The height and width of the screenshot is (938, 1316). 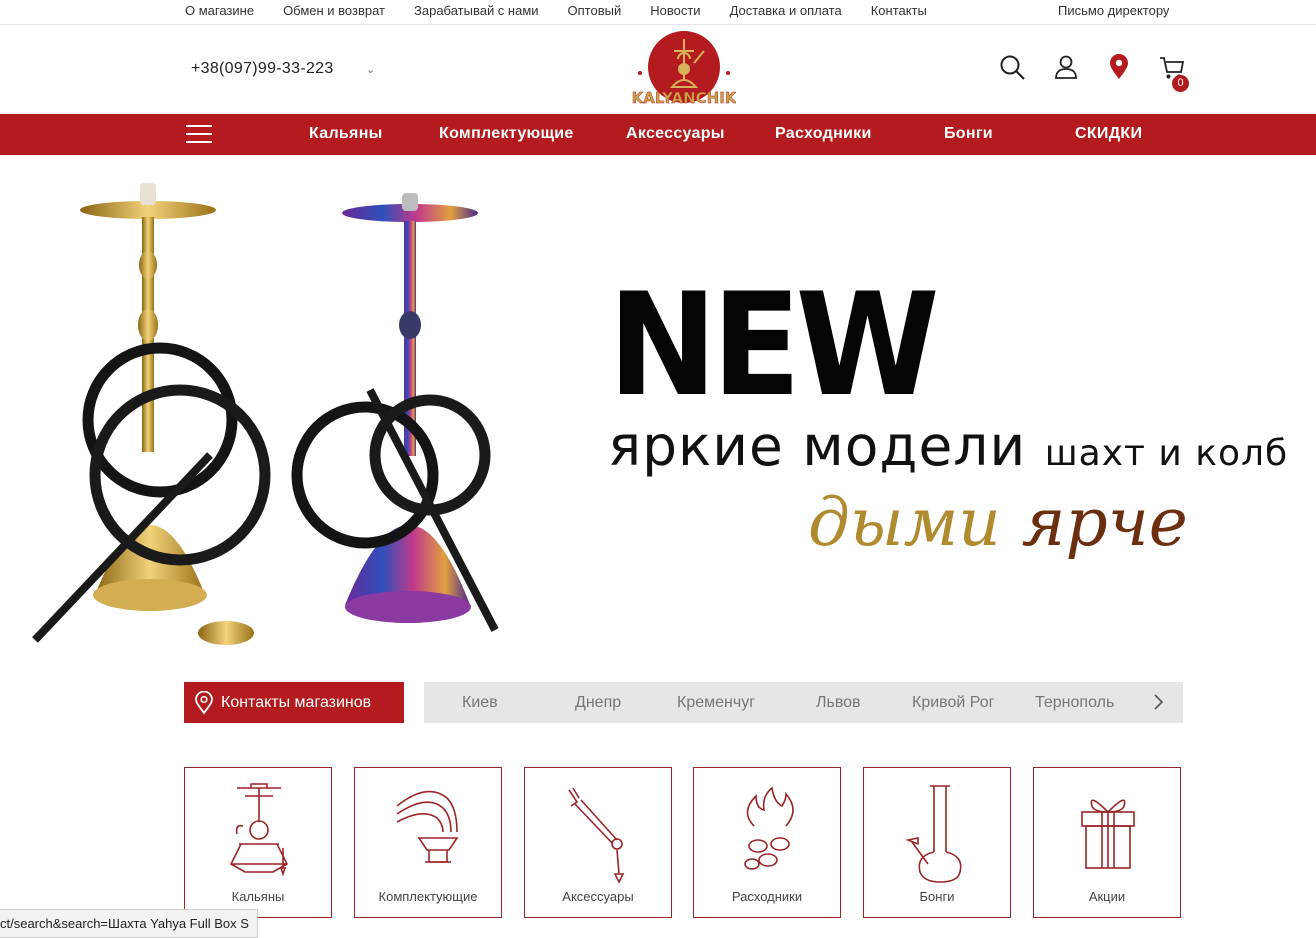 I want to click on category-label: Кальяны, so click(x=258, y=896).